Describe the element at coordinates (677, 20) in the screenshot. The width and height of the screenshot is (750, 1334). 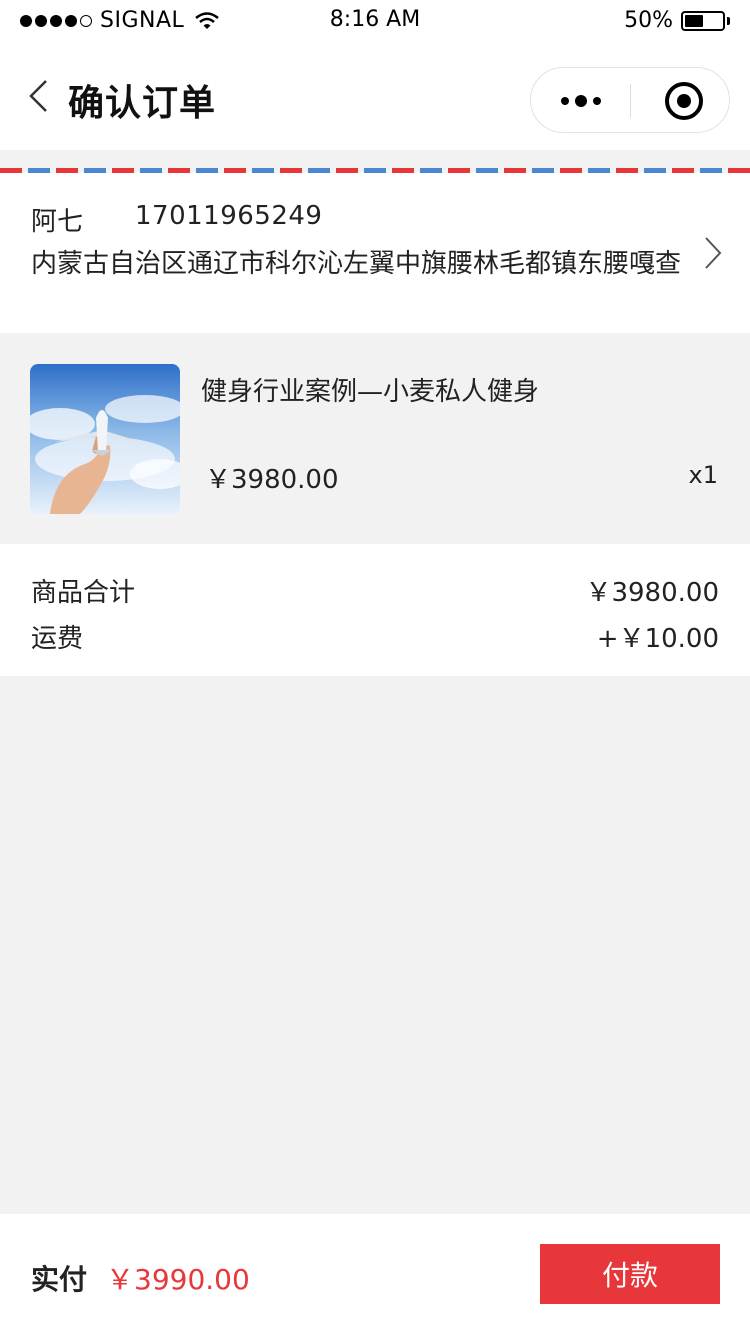
I see `battery-indicator: 50%` at that location.